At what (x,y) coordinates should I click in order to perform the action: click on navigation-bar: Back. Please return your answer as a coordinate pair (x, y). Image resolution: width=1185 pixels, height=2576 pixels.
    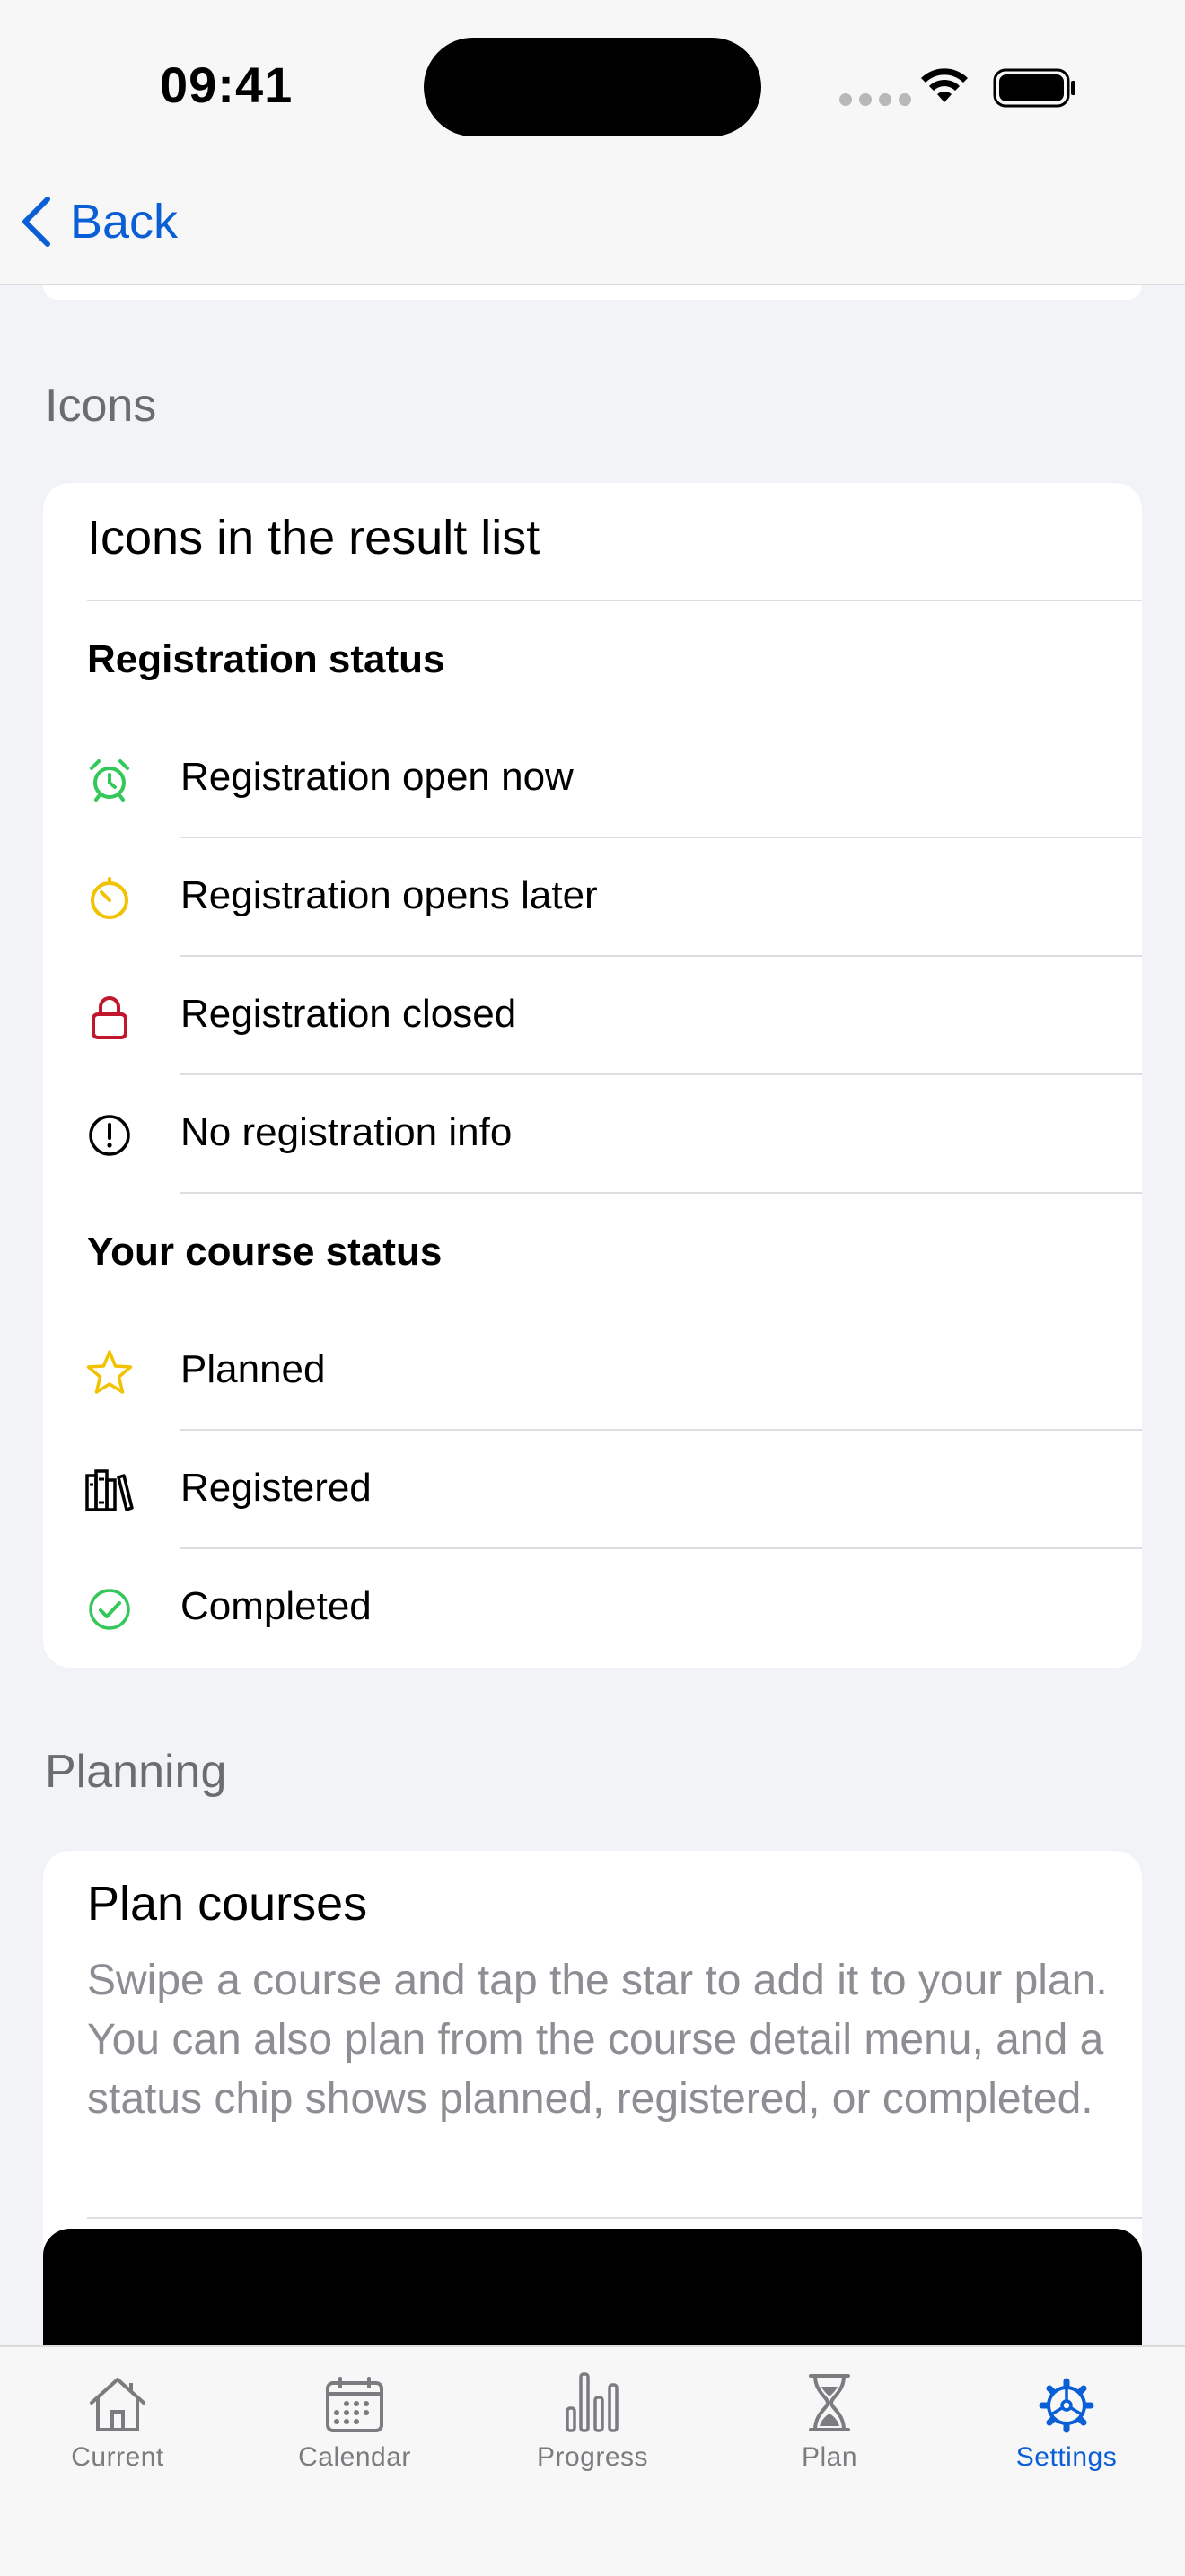
    Looking at the image, I should click on (592, 228).